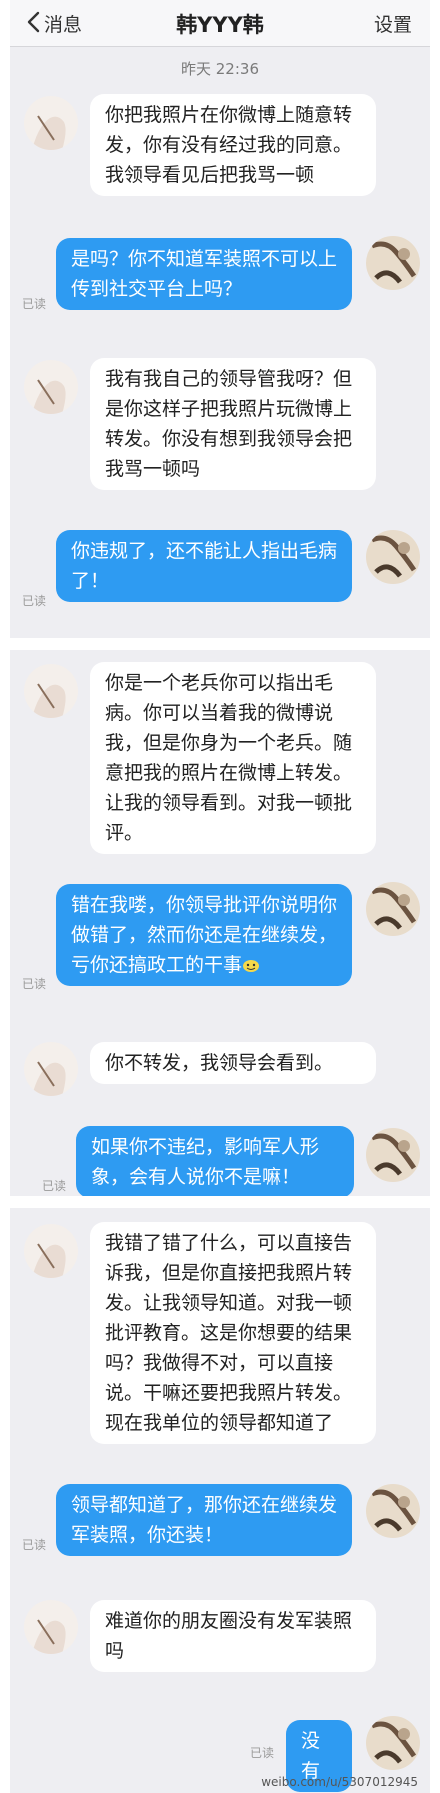 The width and height of the screenshot is (440, 1793). I want to click on chat-title: 韩YYY韩, so click(220, 25).